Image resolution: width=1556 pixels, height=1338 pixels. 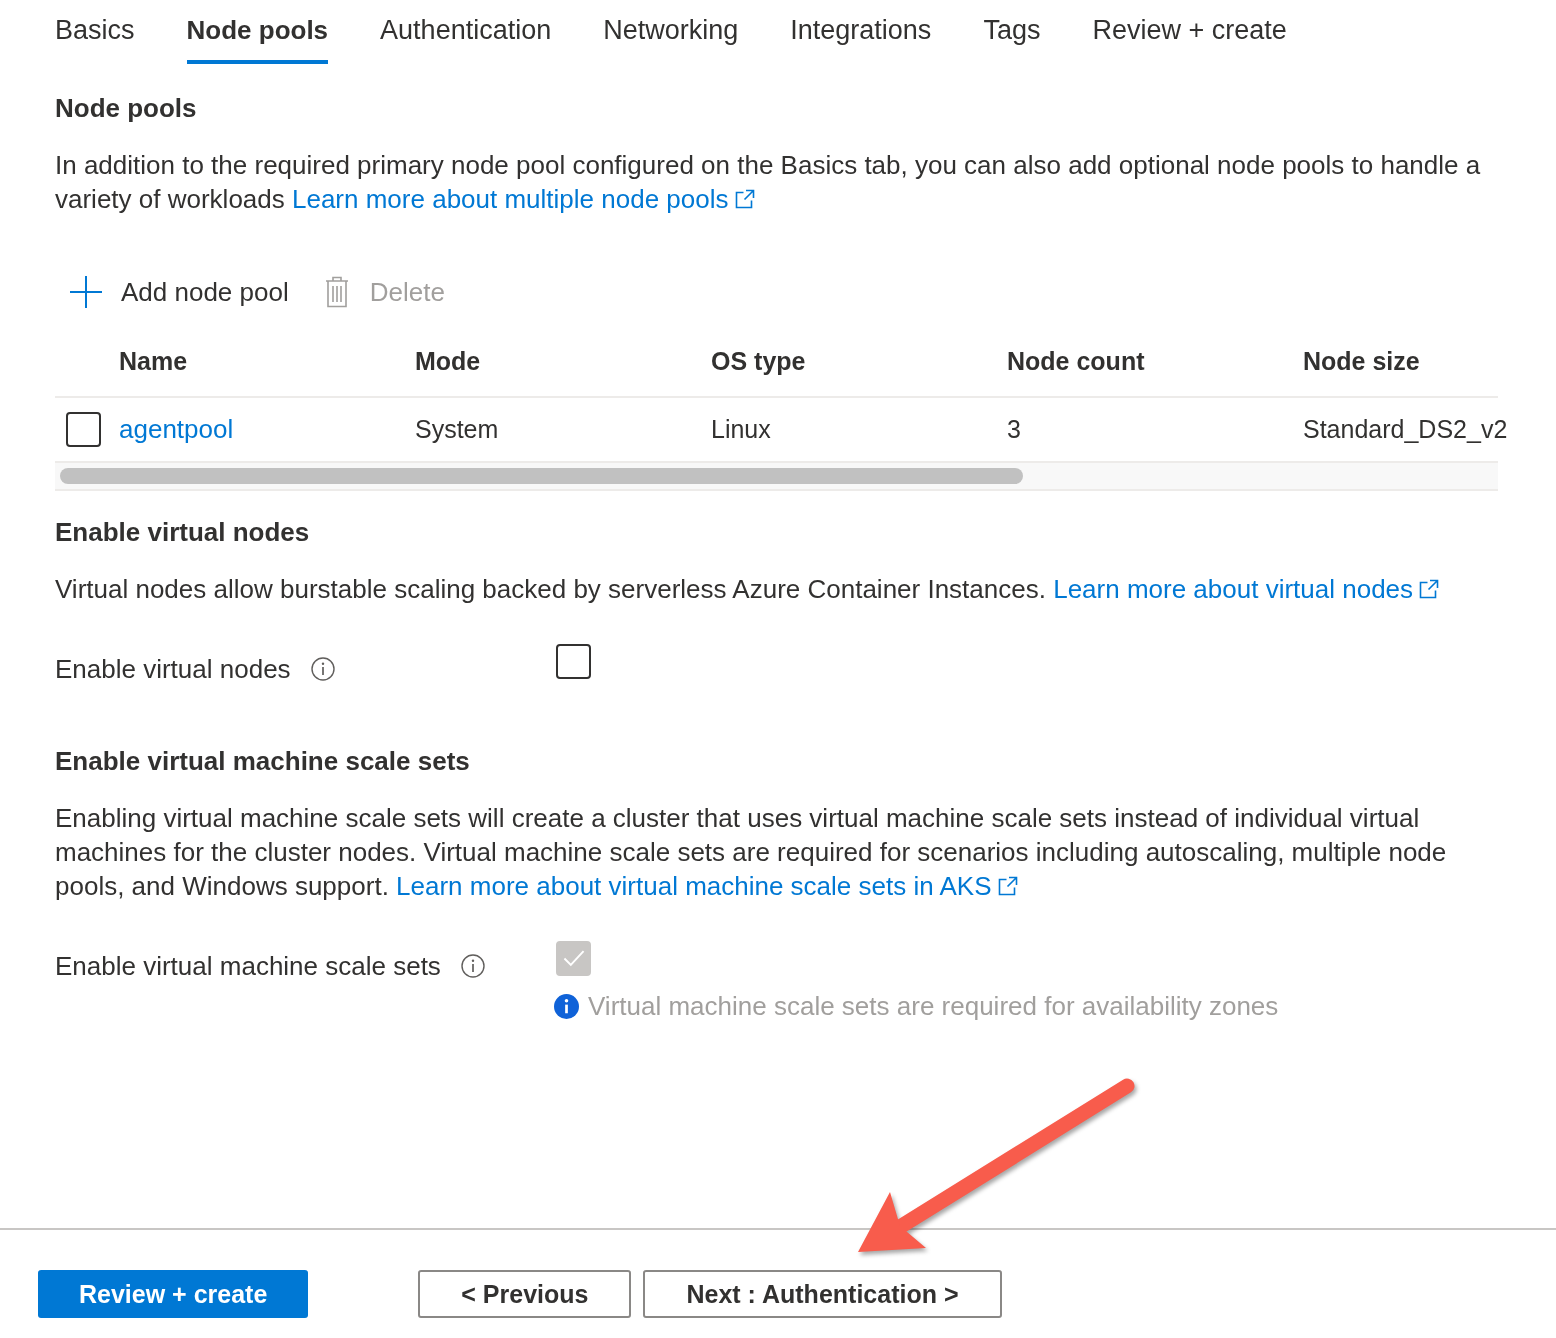 What do you see at coordinates (768, 182) in the screenshot?
I see `description-text: In addition to the required primary node pool configured on the Basics tab, you can also add optional node pools to handle a variety of workloads Learn more about multiple node pools` at bounding box center [768, 182].